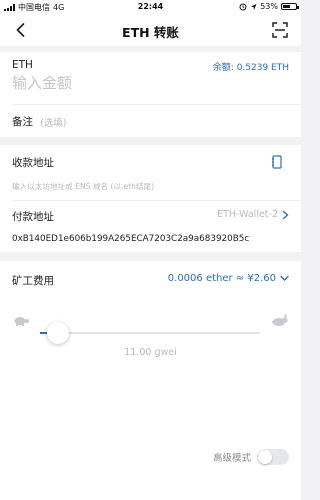 The width and height of the screenshot is (320, 500). Describe the element at coordinates (83, 186) in the screenshot. I see `receiver-address-input: 输入以太坊地址或 ENS 域名 (以.eth结尾)` at that location.